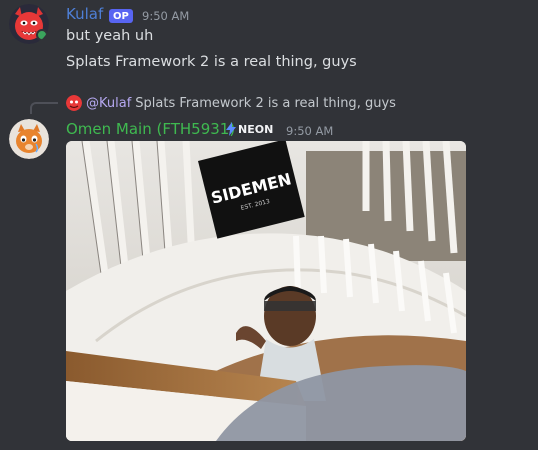 The height and width of the screenshot is (450, 538). Describe the element at coordinates (211, 62) in the screenshot. I see `message-line-2: Splats Framework 2 is a real thing, guys` at that location.